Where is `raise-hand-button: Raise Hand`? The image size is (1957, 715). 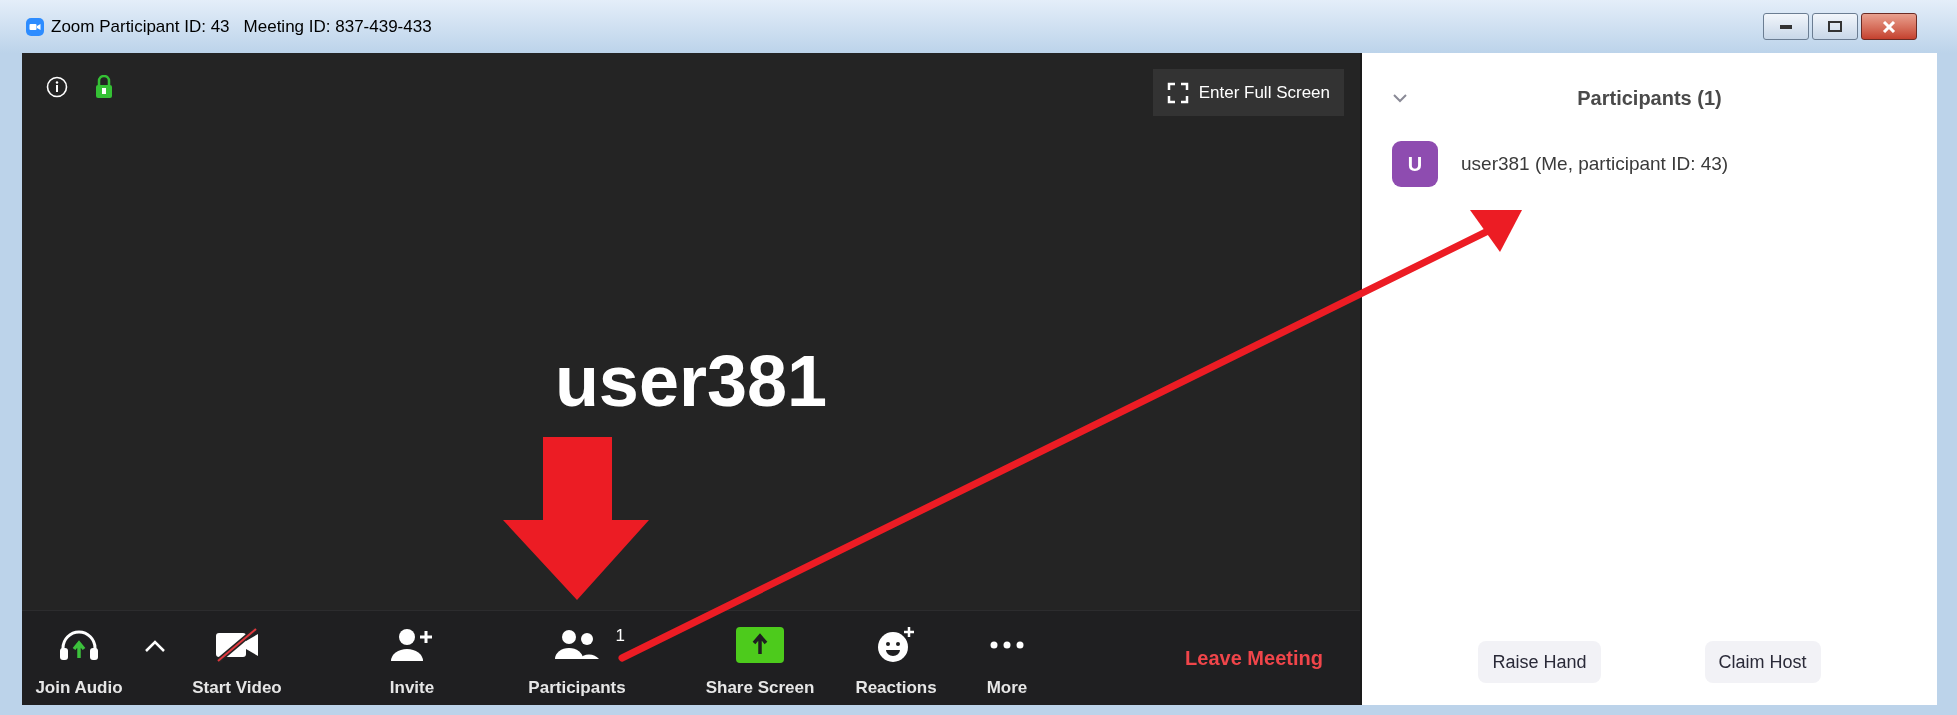
raise-hand-button: Raise Hand is located at coordinates (1539, 662).